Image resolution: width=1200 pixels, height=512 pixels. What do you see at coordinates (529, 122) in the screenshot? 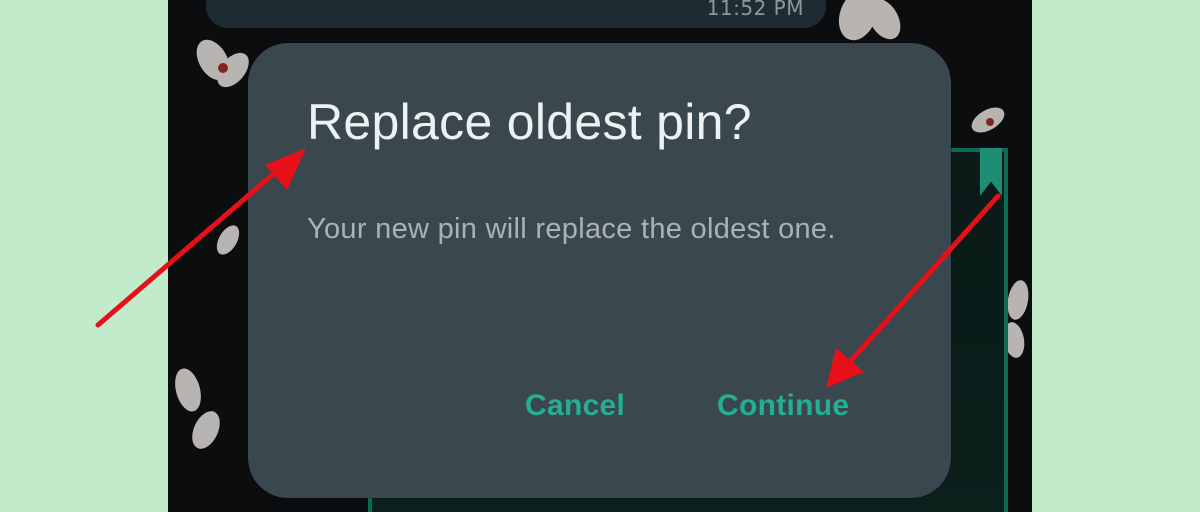
I see `dialog-title: Replace oldest pin?` at bounding box center [529, 122].